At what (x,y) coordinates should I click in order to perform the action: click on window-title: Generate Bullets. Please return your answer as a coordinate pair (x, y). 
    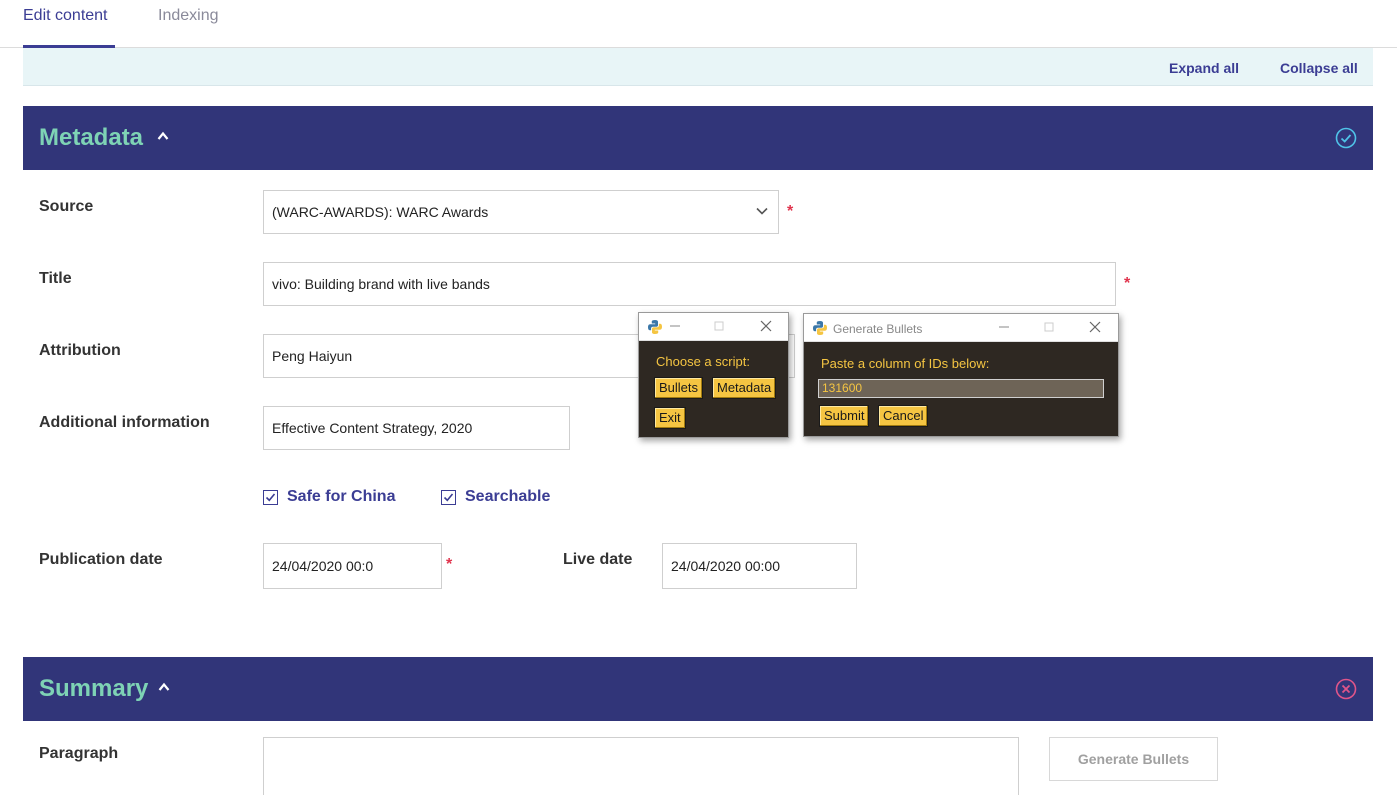
    Looking at the image, I should click on (878, 329).